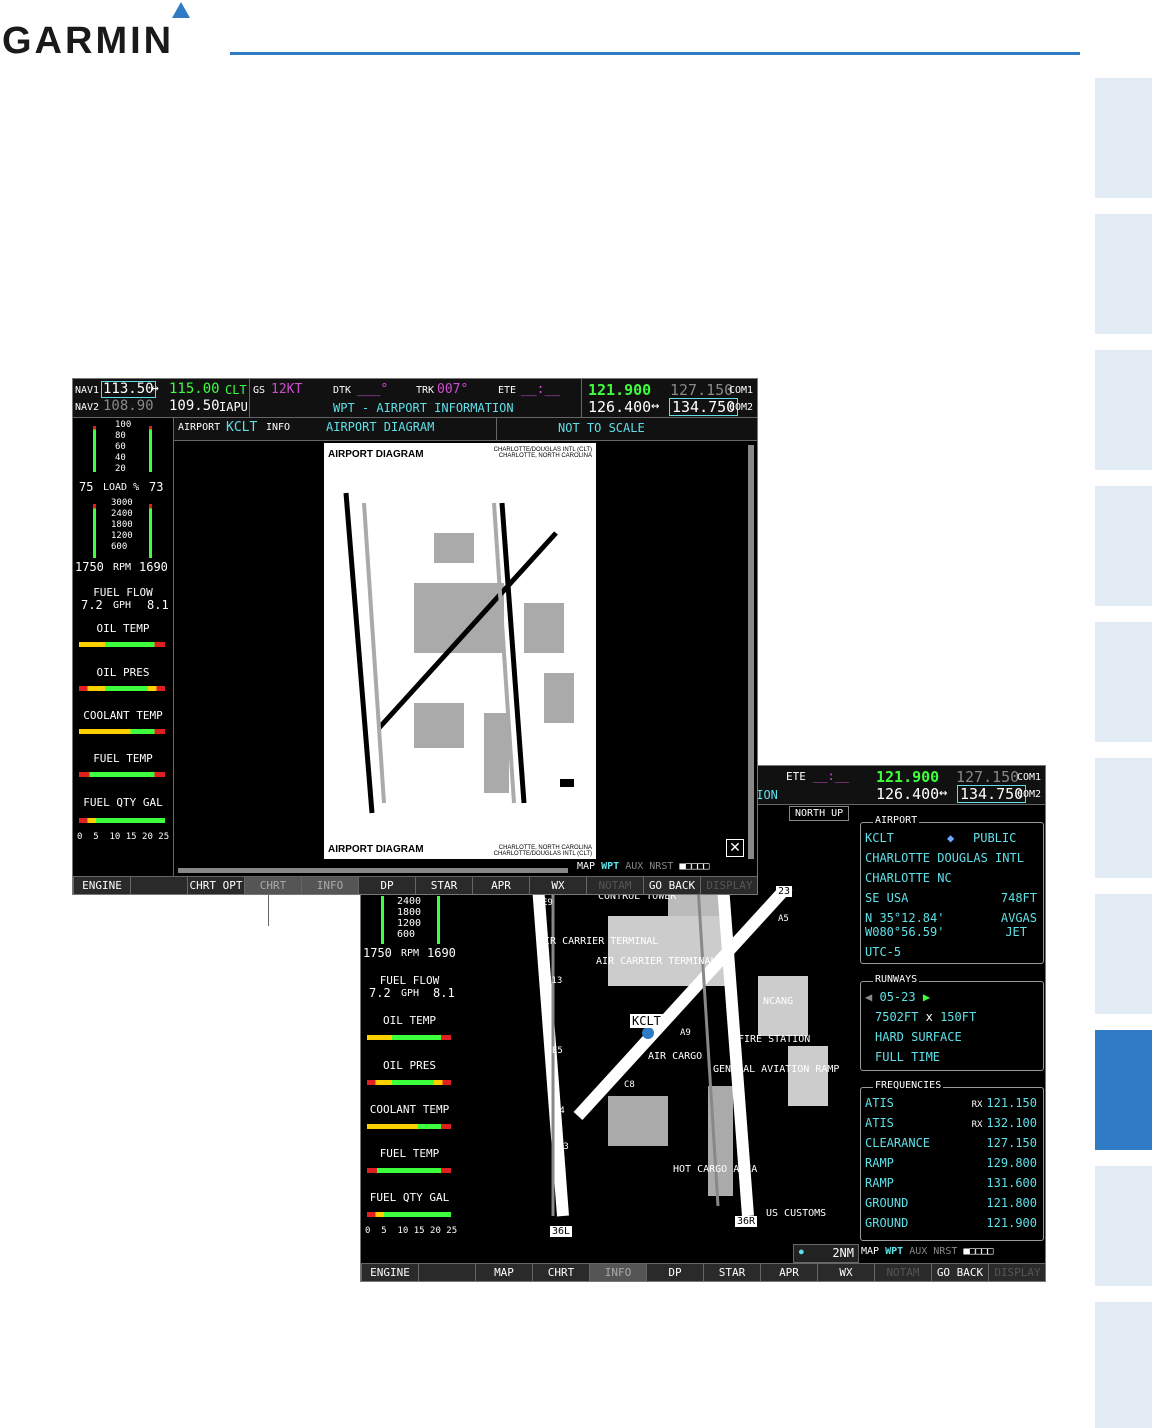 This screenshot has width=1152, height=1428. I want to click on com2-active: 126.400, so click(619, 407).